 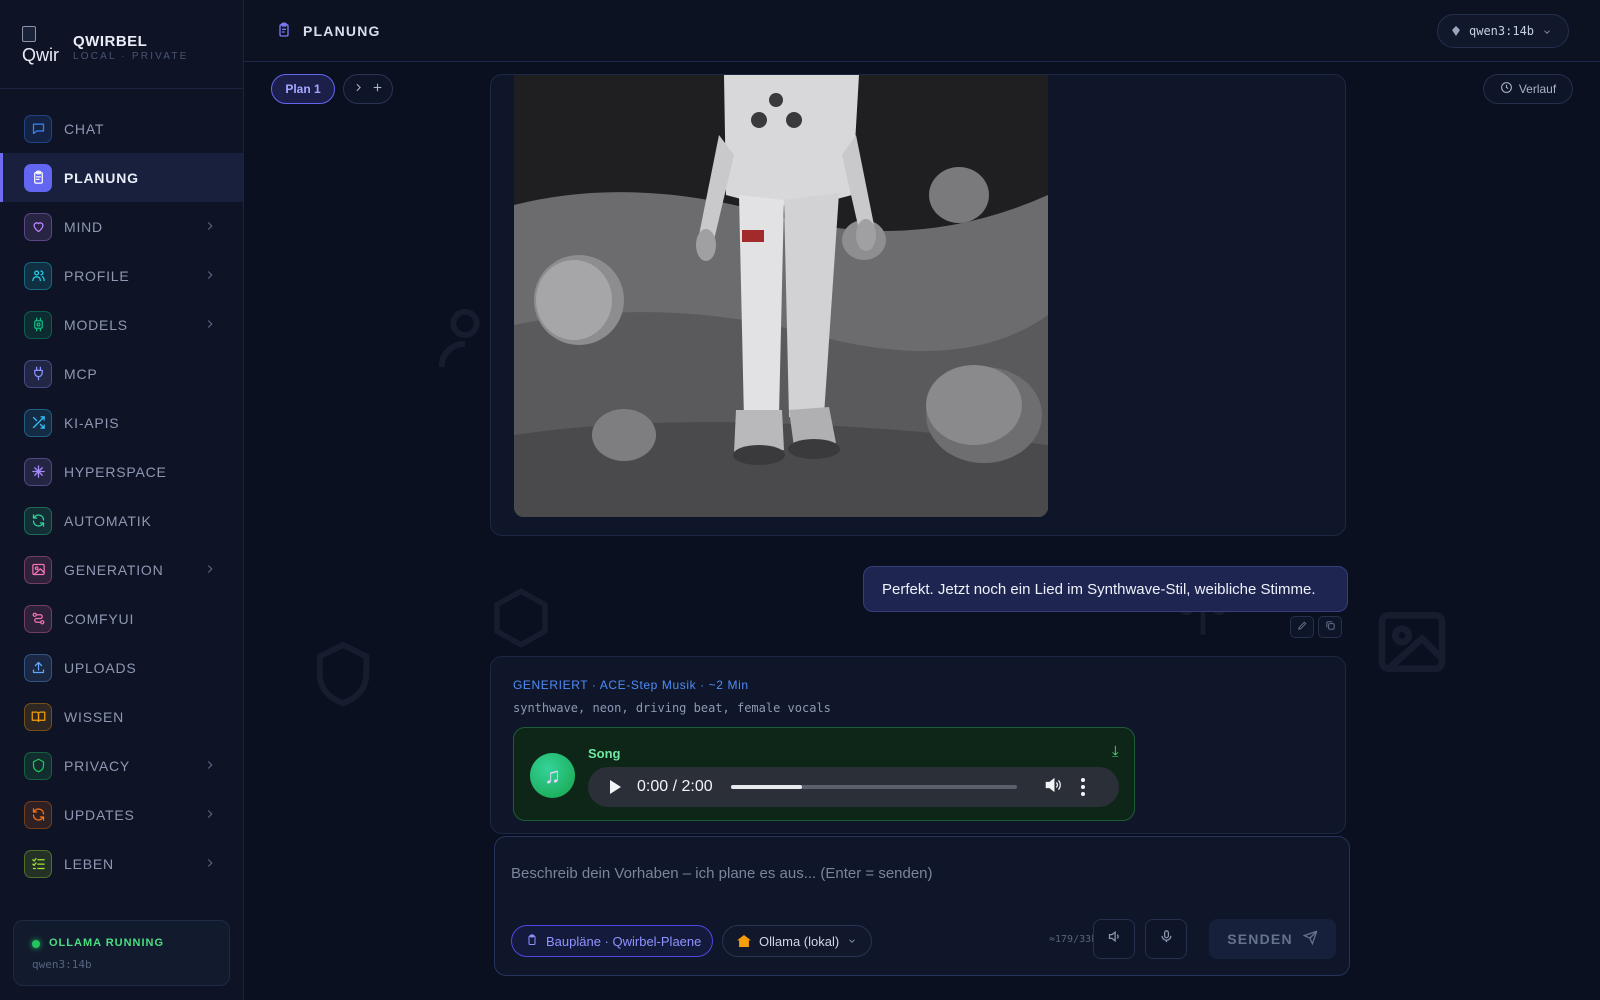 I want to click on plan-chip-label: Baupläne · Qwirbel-Plaene, so click(x=624, y=941).